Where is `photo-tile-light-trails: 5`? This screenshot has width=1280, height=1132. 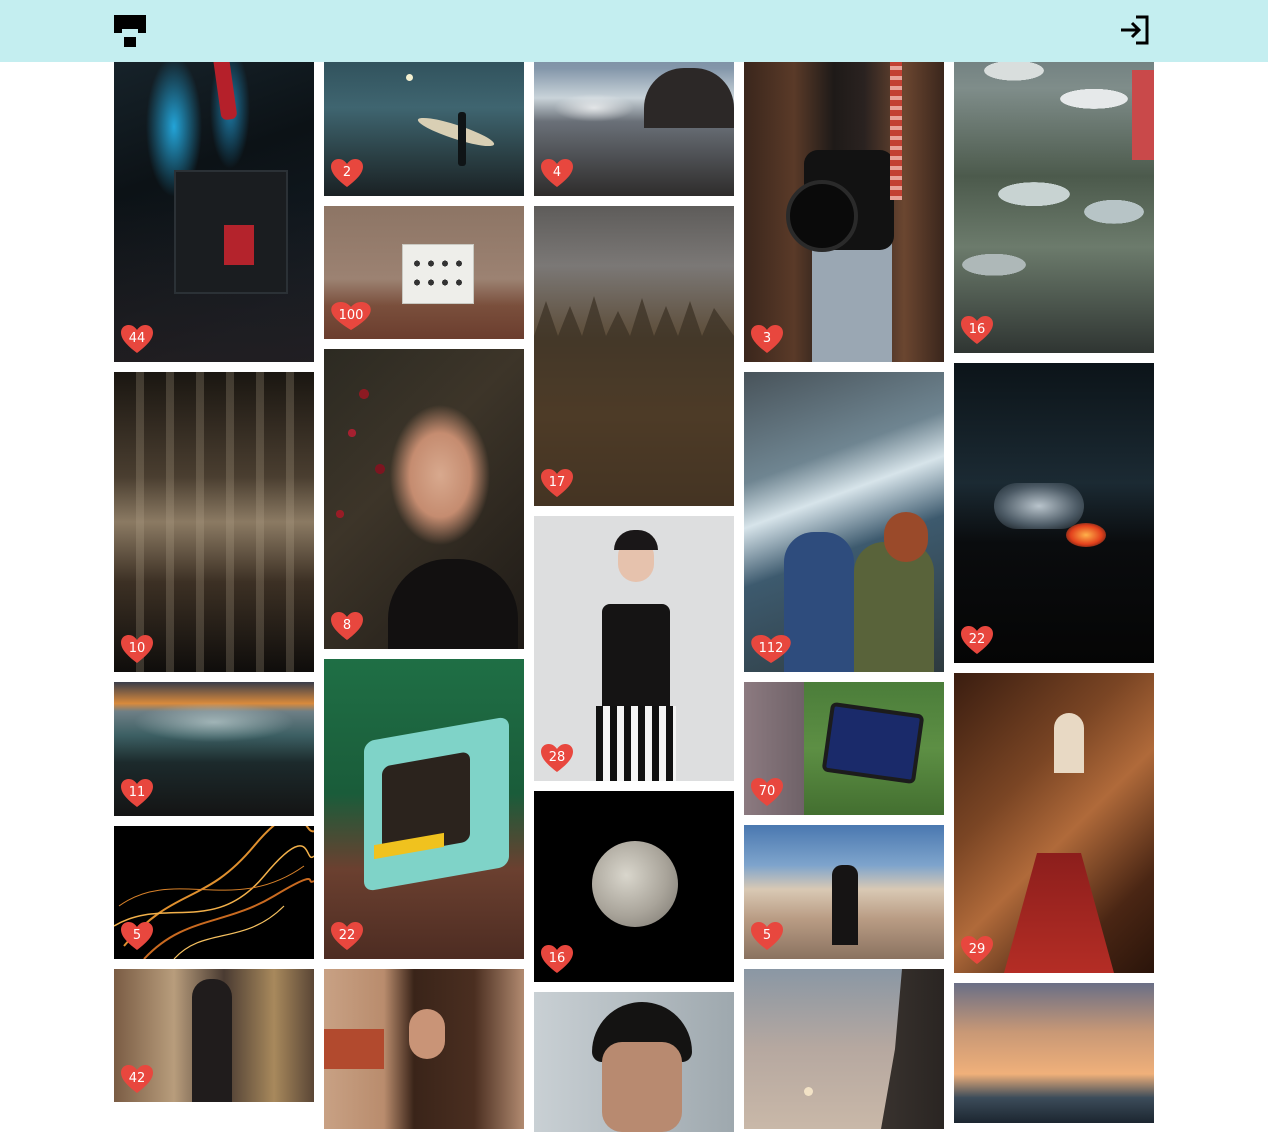
photo-tile-light-trails: 5 is located at coordinates (214, 892).